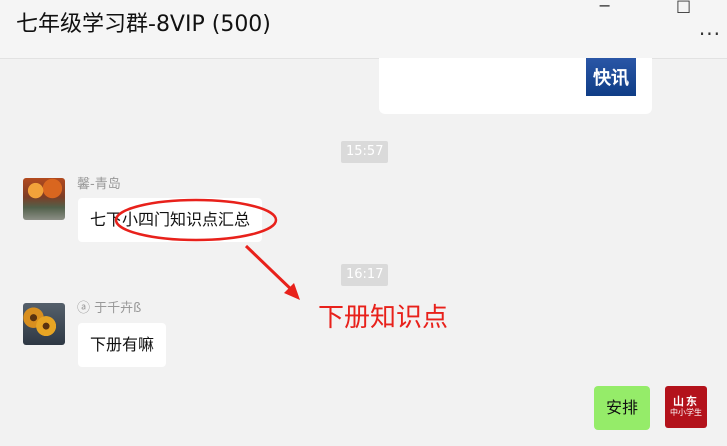 The width and height of the screenshot is (727, 446). Describe the element at coordinates (196, 220) in the screenshot. I see `highlight-ellipse` at that location.